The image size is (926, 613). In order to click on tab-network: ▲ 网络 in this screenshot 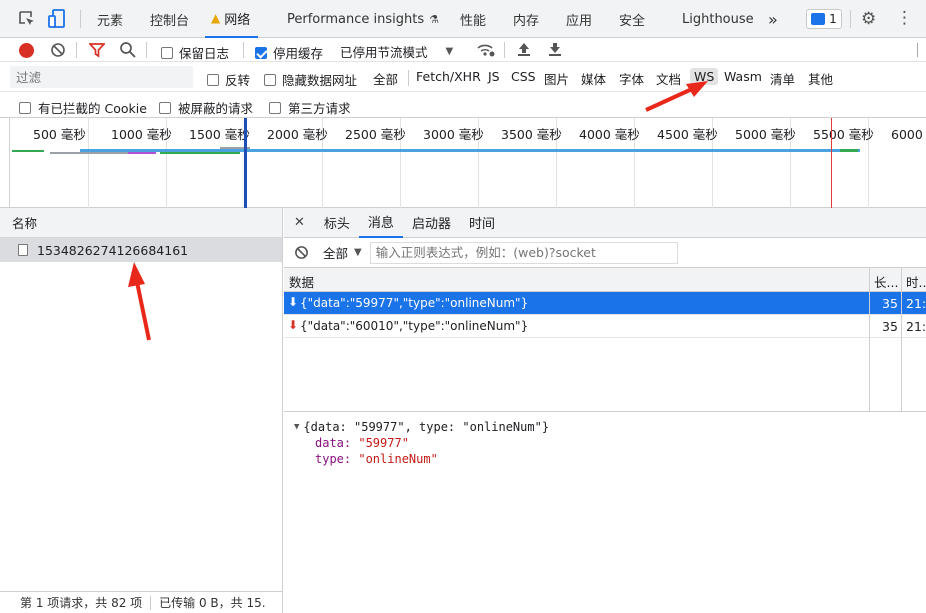, I will do `click(232, 19)`.